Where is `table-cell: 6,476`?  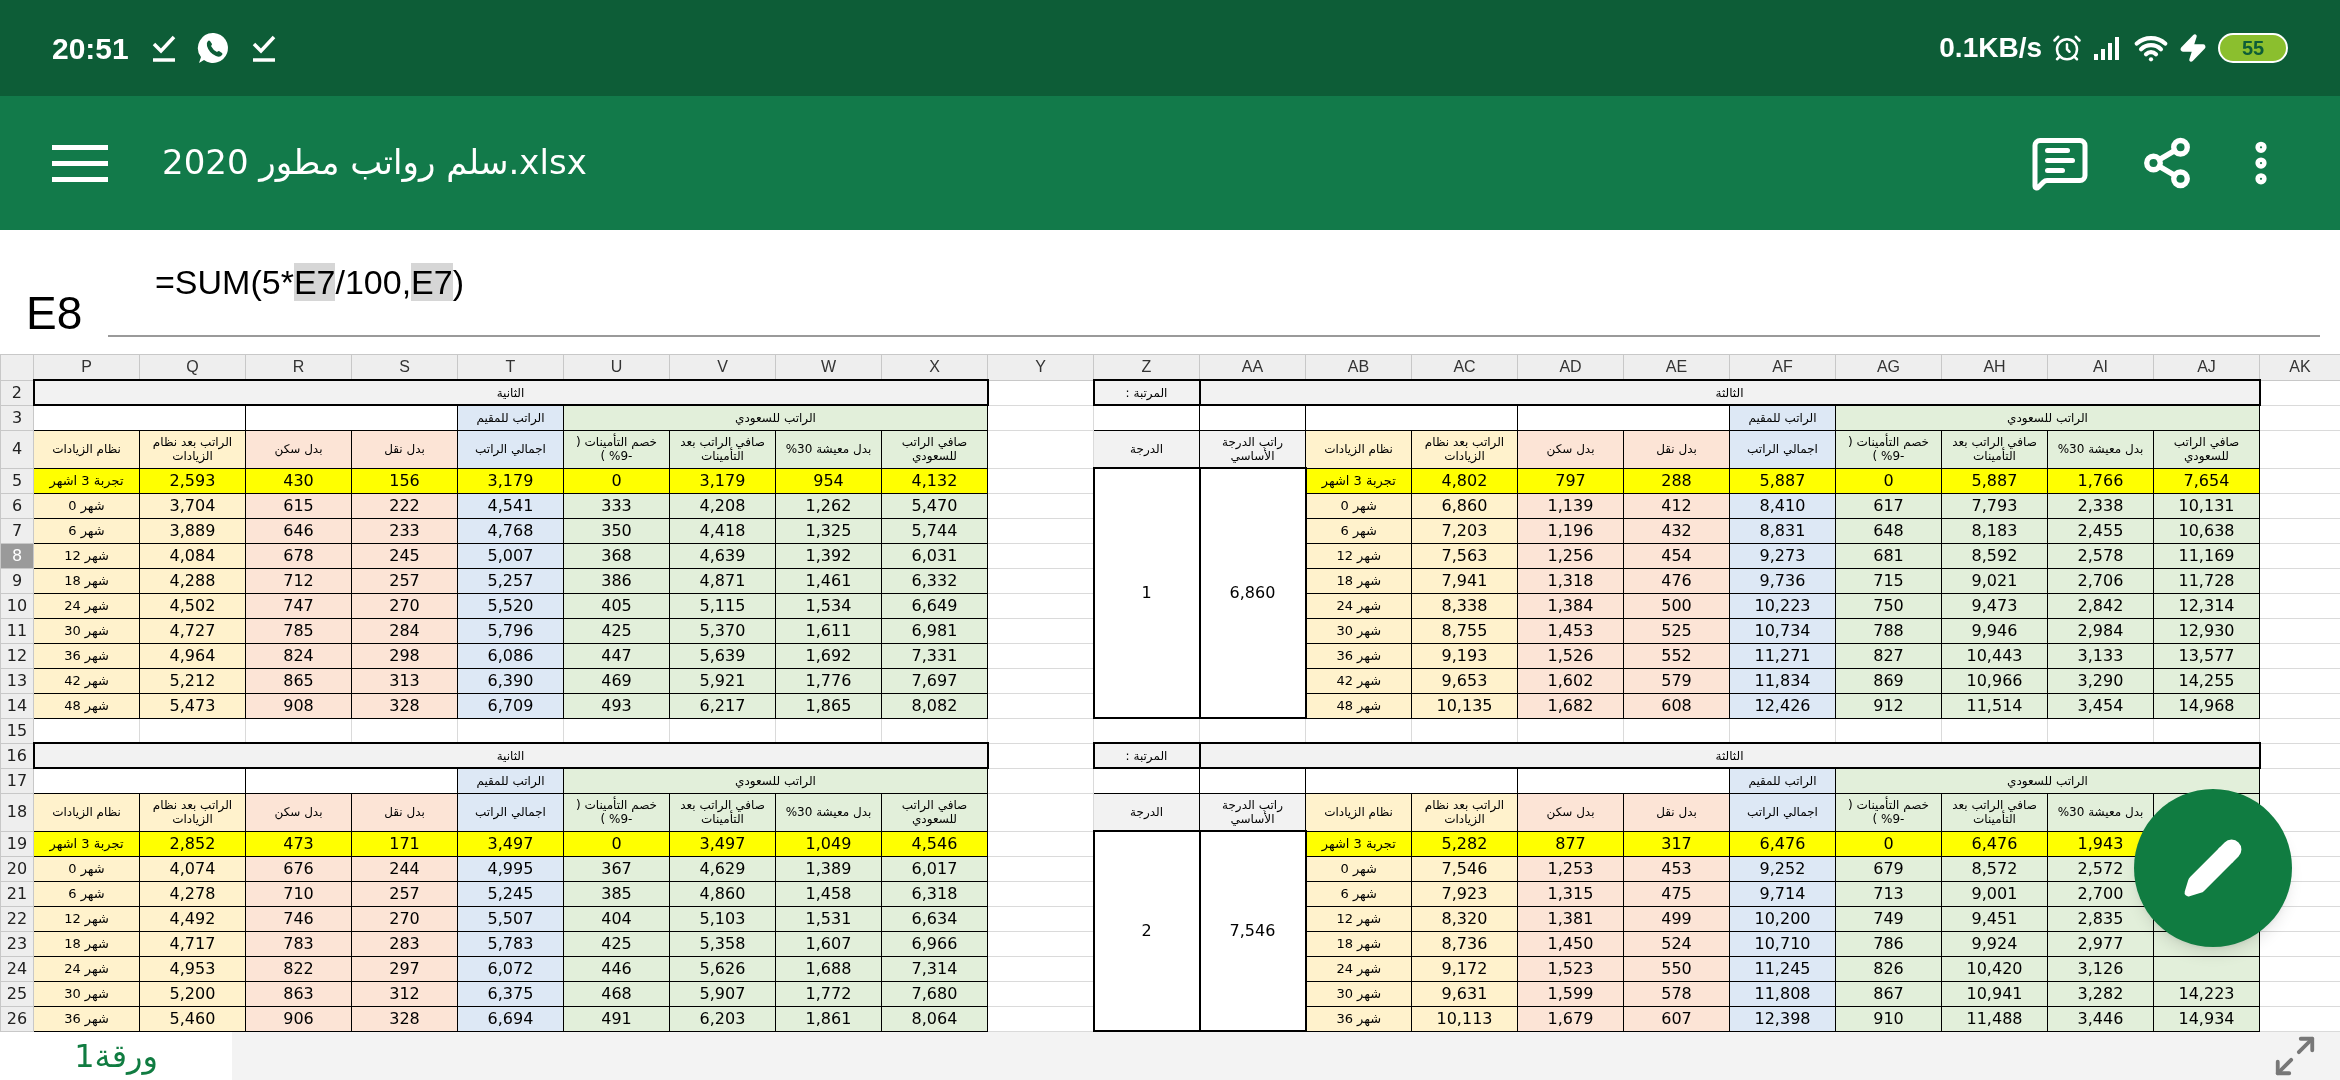 table-cell: 6,476 is located at coordinates (1782, 843).